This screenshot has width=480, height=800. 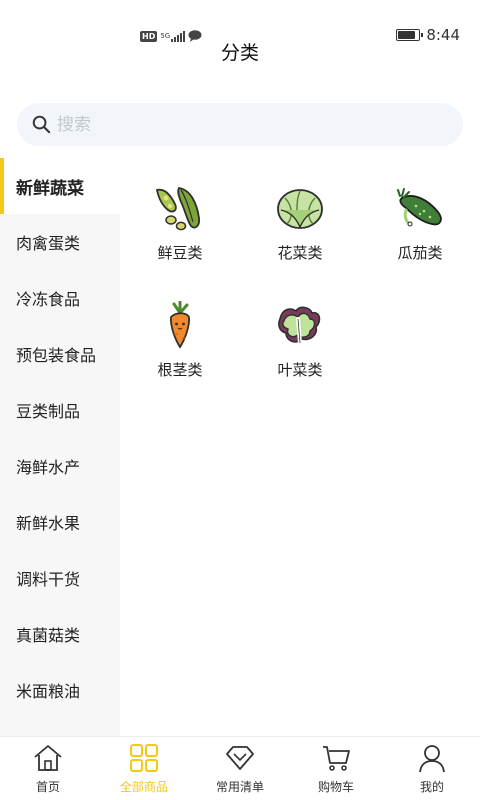 I want to click on sidebar-item-label: 新鲜水果, so click(x=48, y=523).